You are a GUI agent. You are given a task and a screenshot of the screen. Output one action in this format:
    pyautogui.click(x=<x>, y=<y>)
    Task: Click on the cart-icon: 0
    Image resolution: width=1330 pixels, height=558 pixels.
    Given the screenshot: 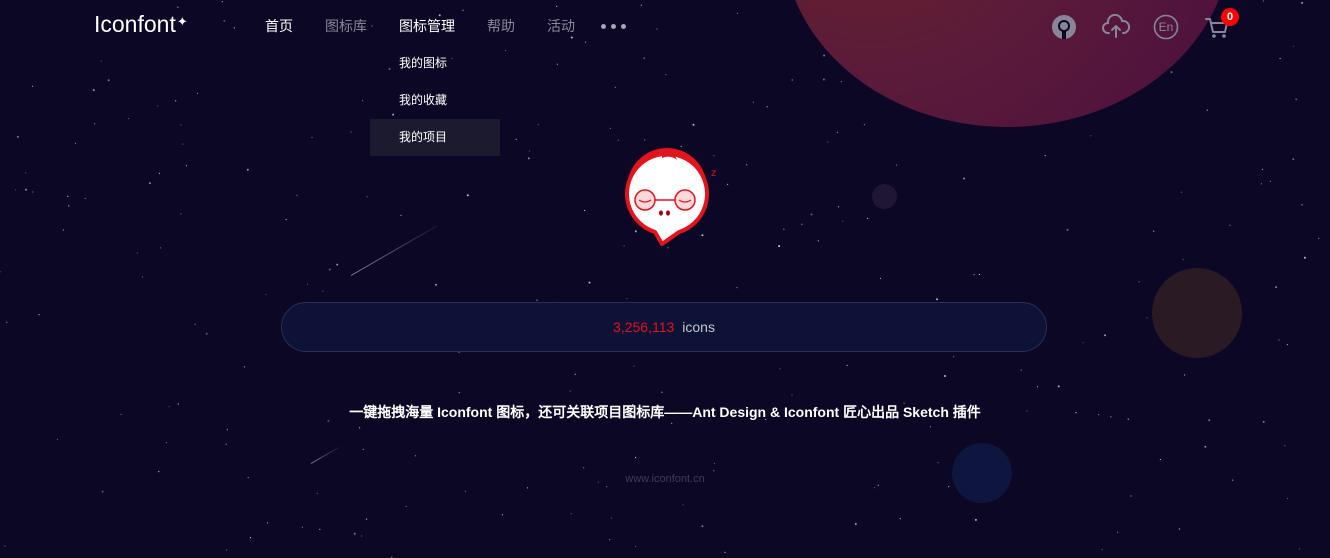 What is the action you would take?
    pyautogui.click(x=1221, y=24)
    